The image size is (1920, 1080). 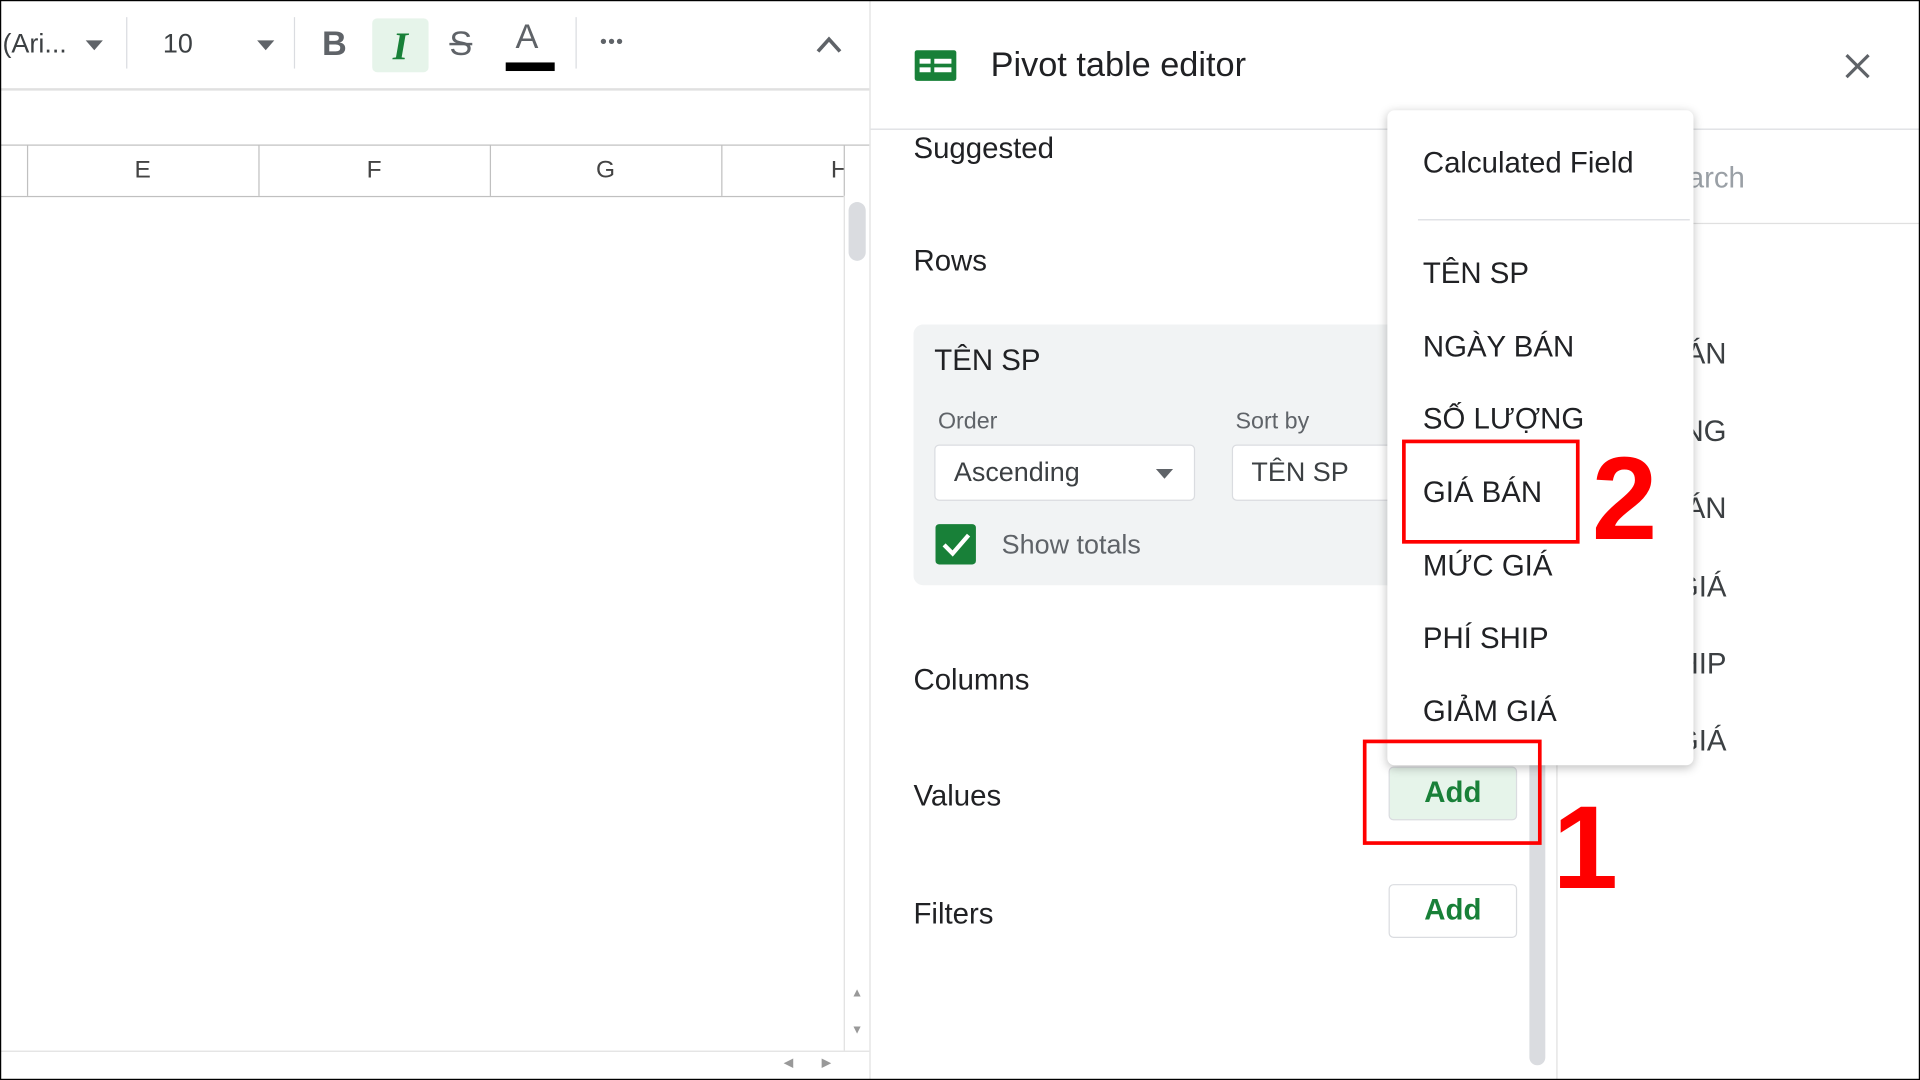 What do you see at coordinates (1857, 66) in the screenshot?
I see `close-icon` at bounding box center [1857, 66].